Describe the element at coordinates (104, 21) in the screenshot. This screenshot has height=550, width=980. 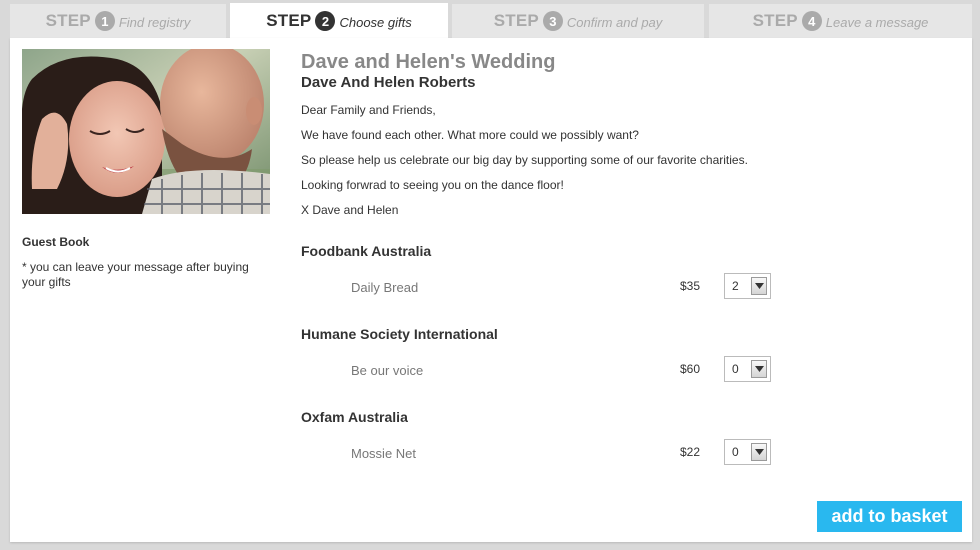
I see `step-number-badge: 1` at that location.